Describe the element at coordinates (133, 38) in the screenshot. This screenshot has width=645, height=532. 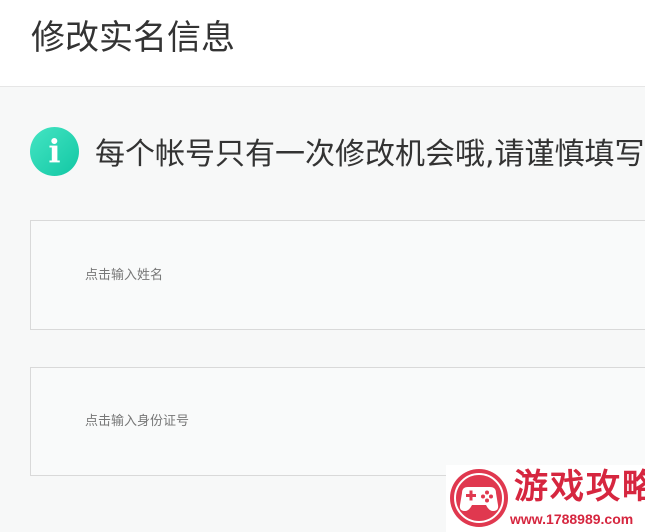
I see `page-title: 修改实名信息` at that location.